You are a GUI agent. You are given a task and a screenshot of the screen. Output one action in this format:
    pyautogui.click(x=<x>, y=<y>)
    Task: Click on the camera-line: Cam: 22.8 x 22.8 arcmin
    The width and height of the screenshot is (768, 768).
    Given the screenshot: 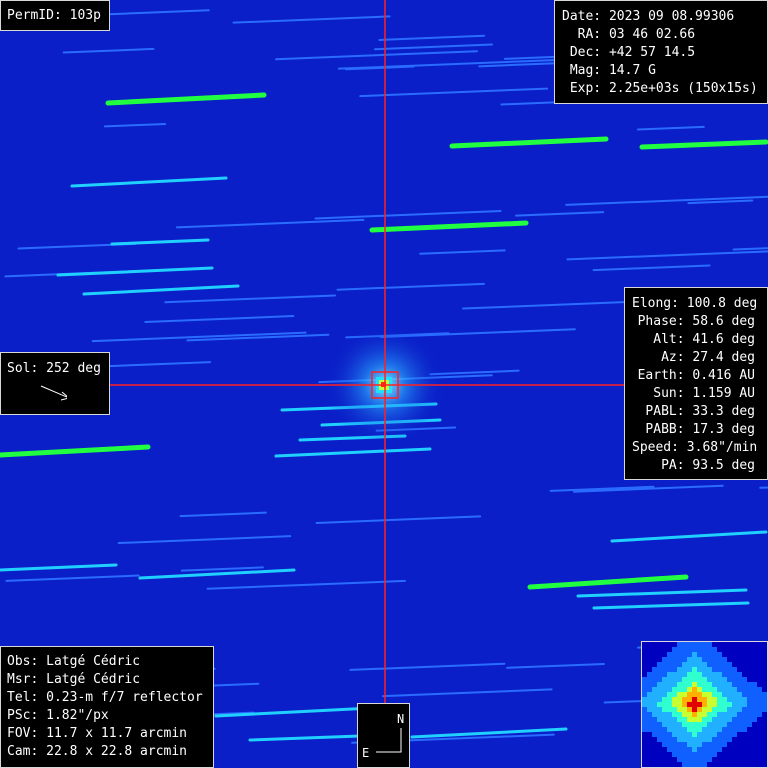 What is the action you would take?
    pyautogui.click(x=97, y=751)
    